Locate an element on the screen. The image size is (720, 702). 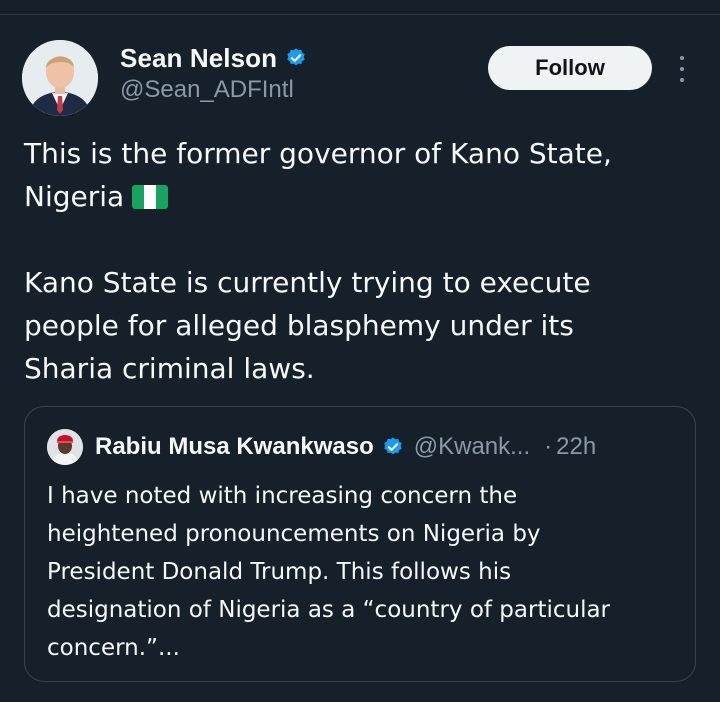
quoted-tweet-header: Rabiu Musa Kwankwaso @Kwank... · 22h is located at coordinates (390, 447).